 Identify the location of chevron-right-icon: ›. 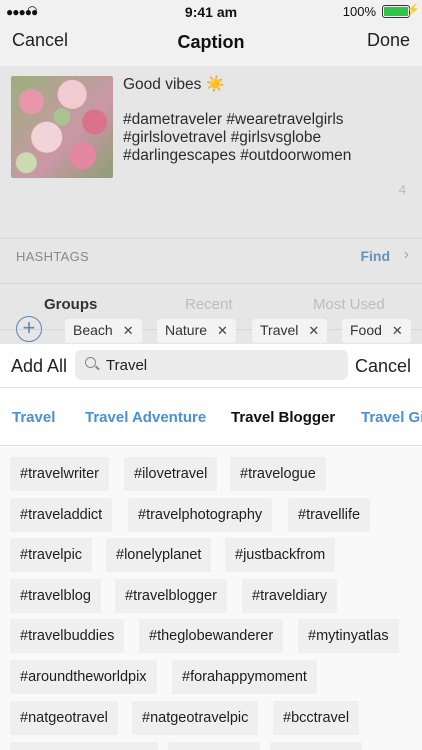
(406, 255).